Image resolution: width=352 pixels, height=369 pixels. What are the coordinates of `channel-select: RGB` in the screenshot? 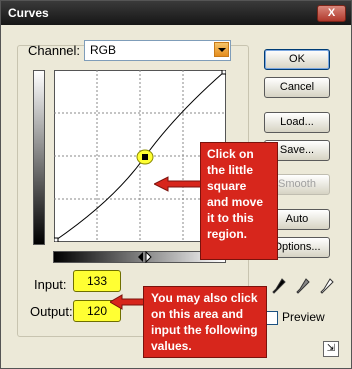 It's located at (157, 50).